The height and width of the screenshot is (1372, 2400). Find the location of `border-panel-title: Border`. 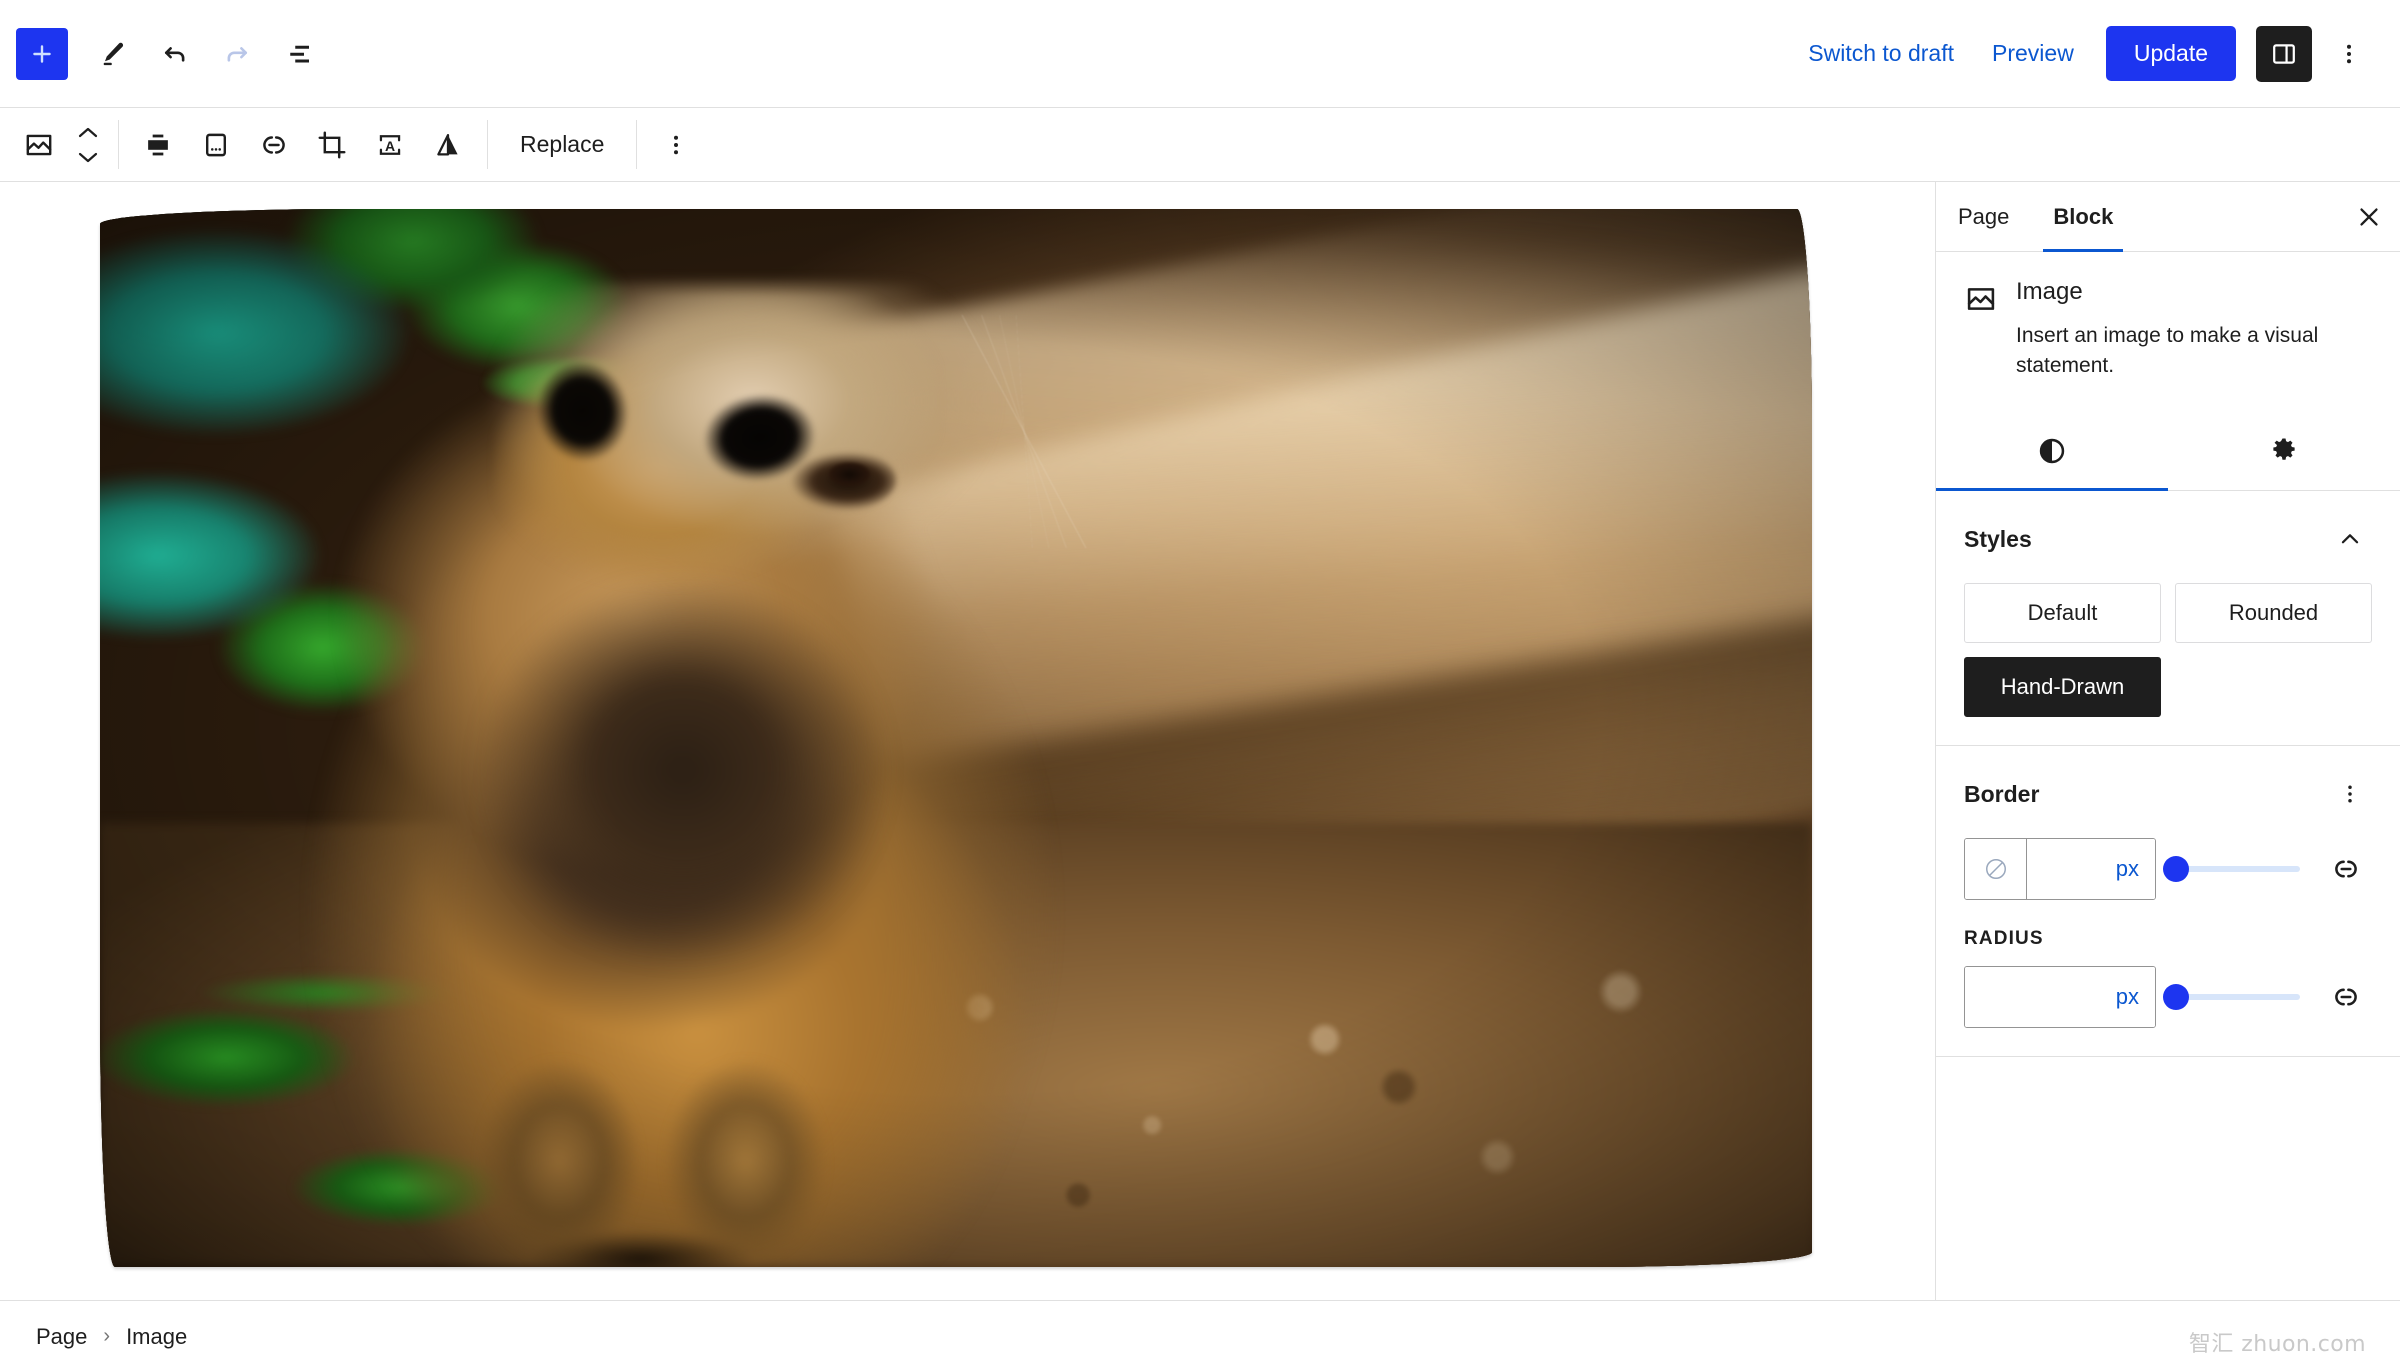

border-panel-title: Border is located at coordinates (2002, 793).